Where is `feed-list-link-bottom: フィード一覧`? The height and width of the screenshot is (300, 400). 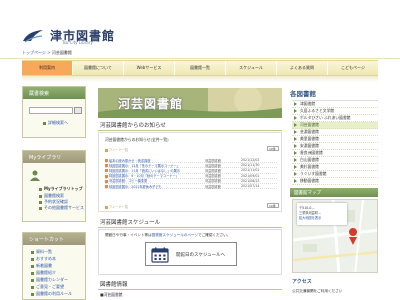 feed-list-link-bottom: フィード一覧 is located at coordinates (116, 206).